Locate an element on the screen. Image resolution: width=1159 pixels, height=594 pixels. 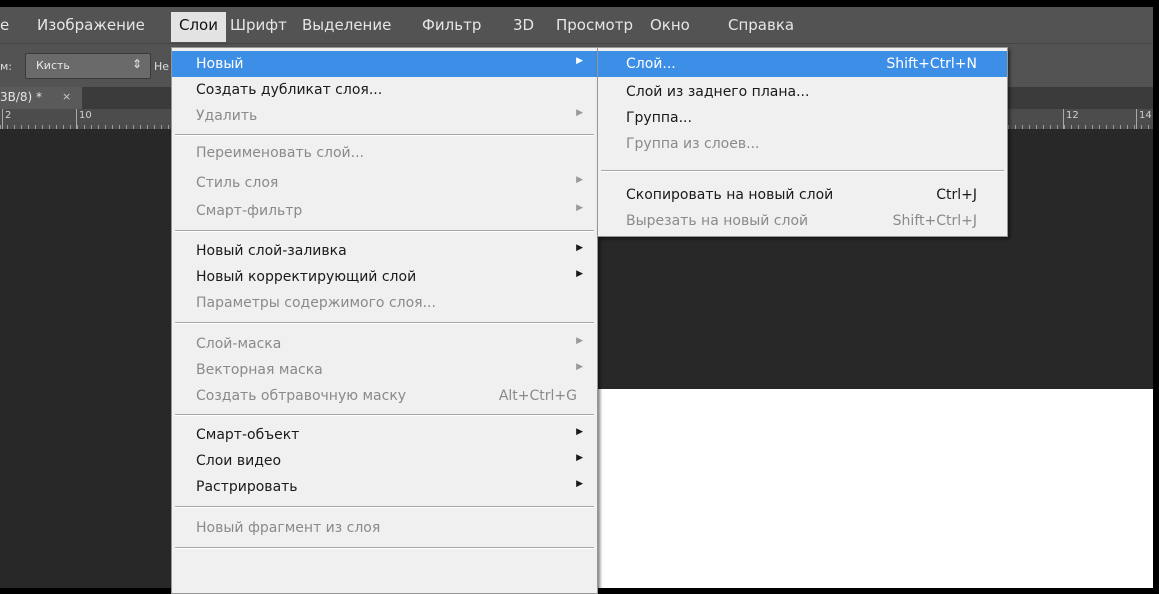
menu-item-shortcut: Ctrl+J is located at coordinates (956, 195).